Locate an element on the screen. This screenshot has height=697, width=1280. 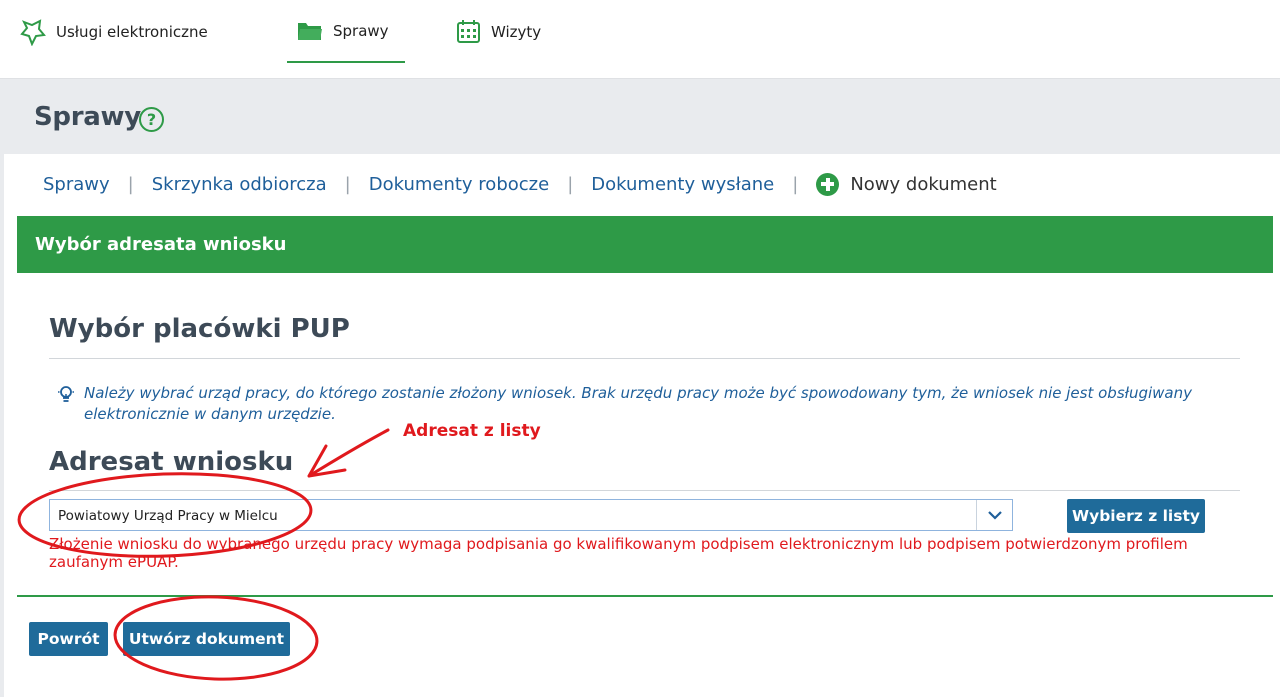
nav-label: Wizyty is located at coordinates (516, 31).